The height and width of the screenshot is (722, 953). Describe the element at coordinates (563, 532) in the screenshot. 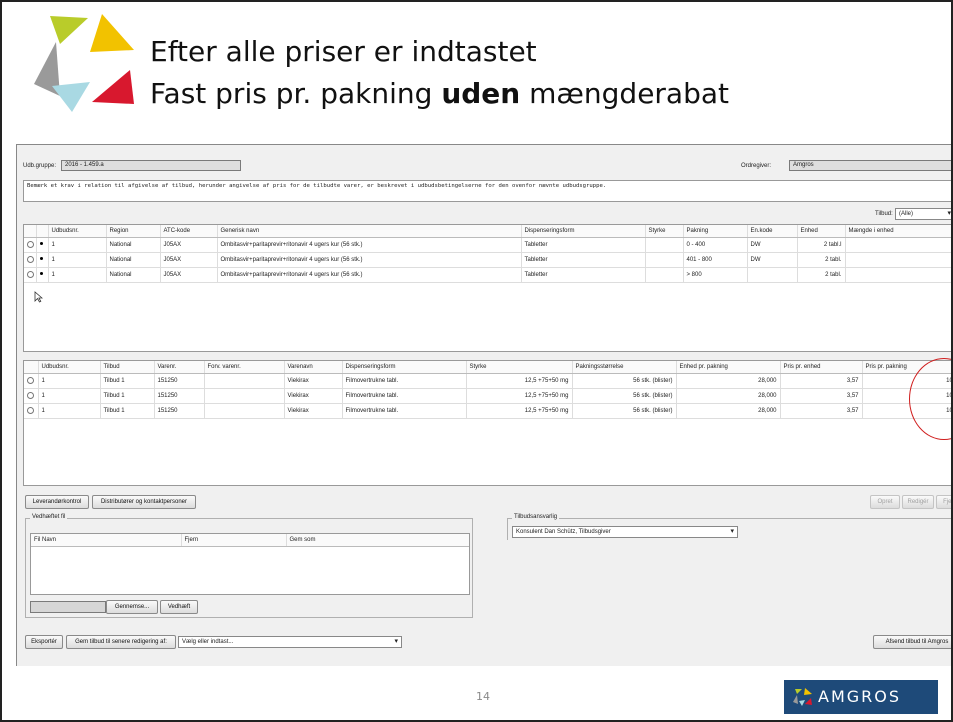

I see `tilbudsansvarlig-value: Konsulent Dan Schütz, Tilbudsgiver` at that location.